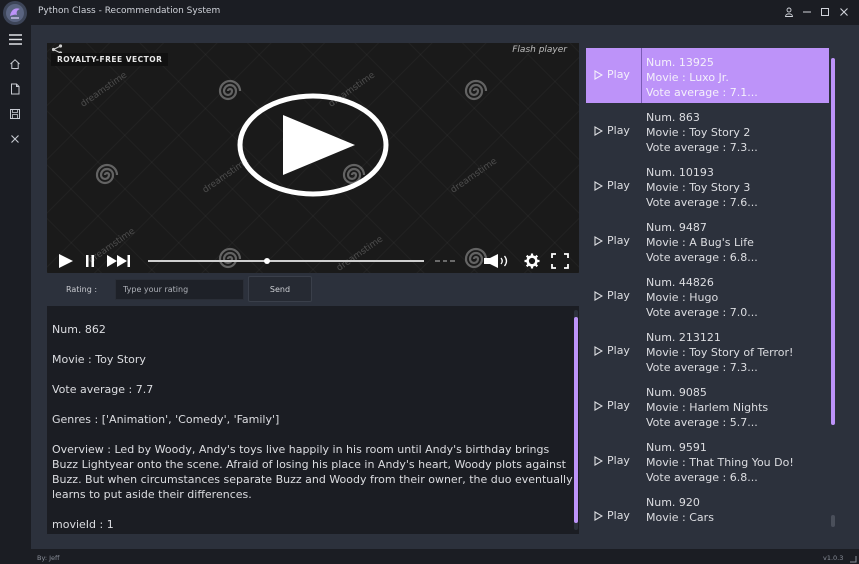 The width and height of the screenshot is (859, 564). What do you see at coordinates (680, 510) in the screenshot?
I see `movie-details: Num. 920 Movie : Cars` at bounding box center [680, 510].